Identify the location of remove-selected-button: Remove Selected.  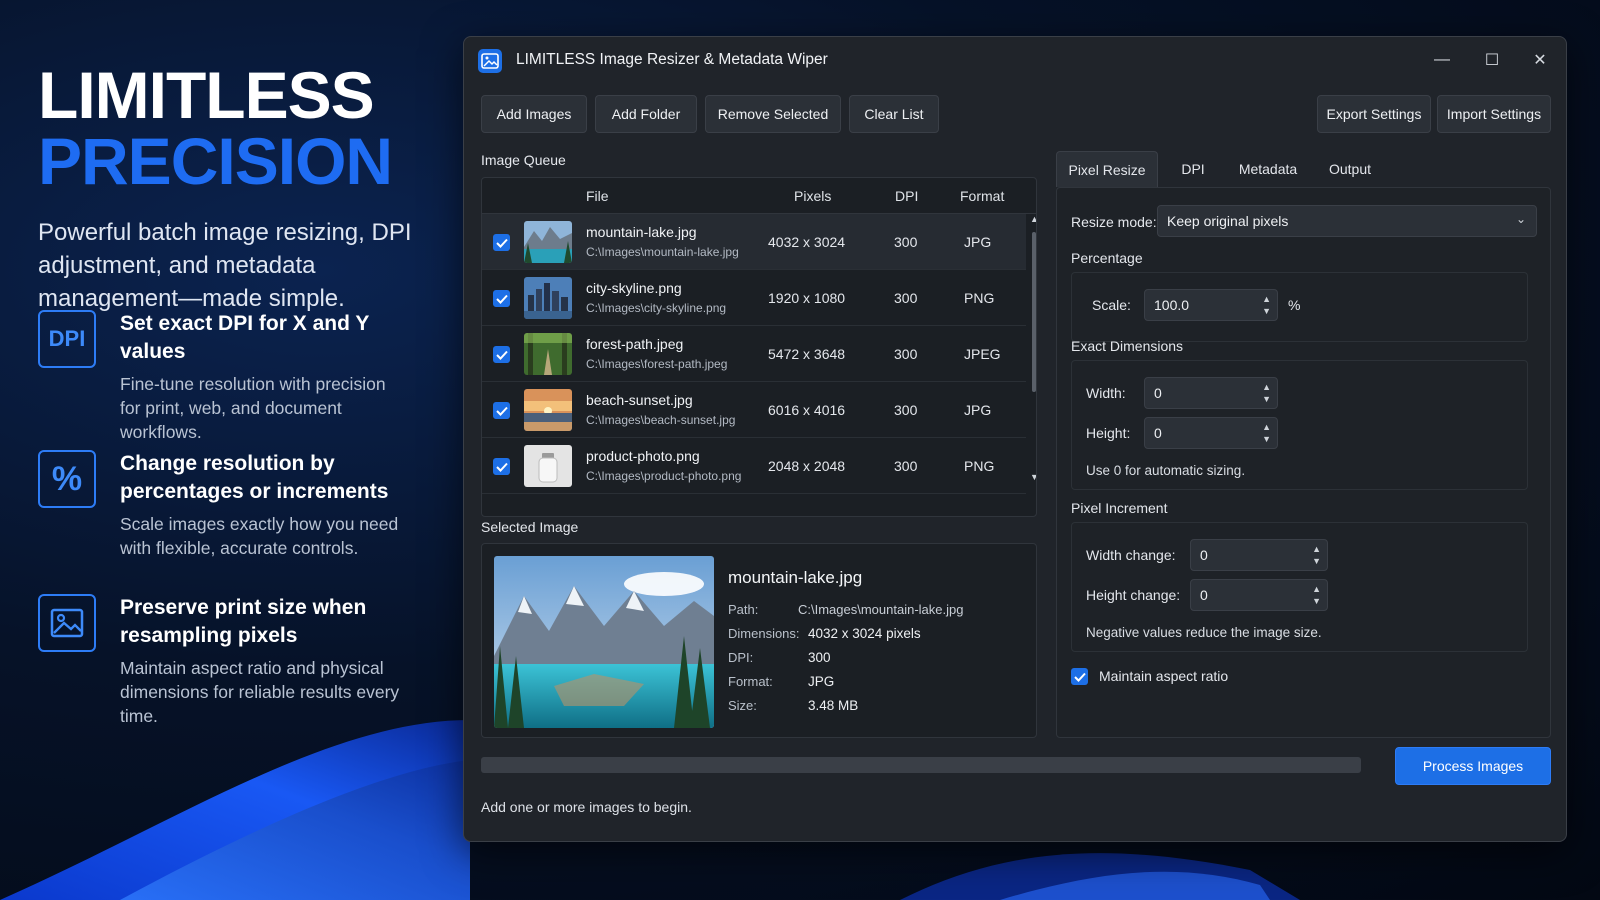
(773, 114).